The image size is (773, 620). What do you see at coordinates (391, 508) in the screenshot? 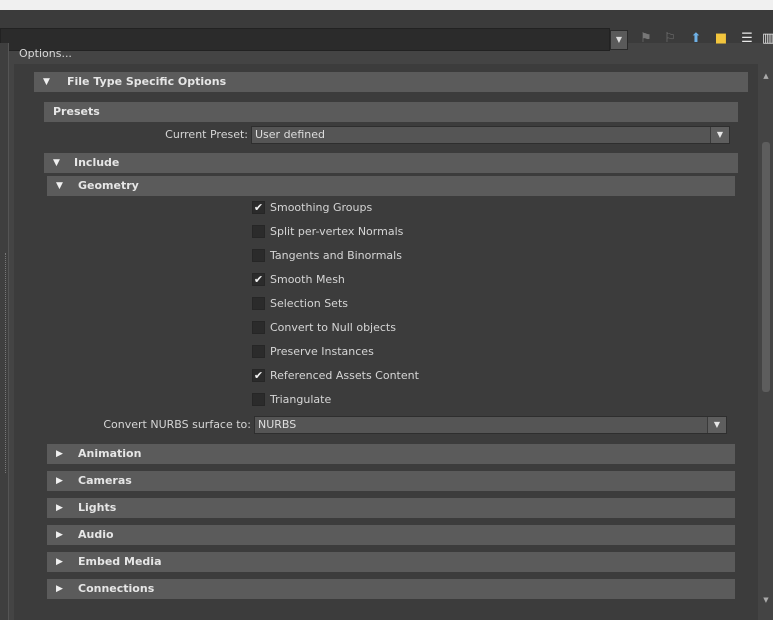
I see `section-header-lights: ▶ Lights` at bounding box center [391, 508].